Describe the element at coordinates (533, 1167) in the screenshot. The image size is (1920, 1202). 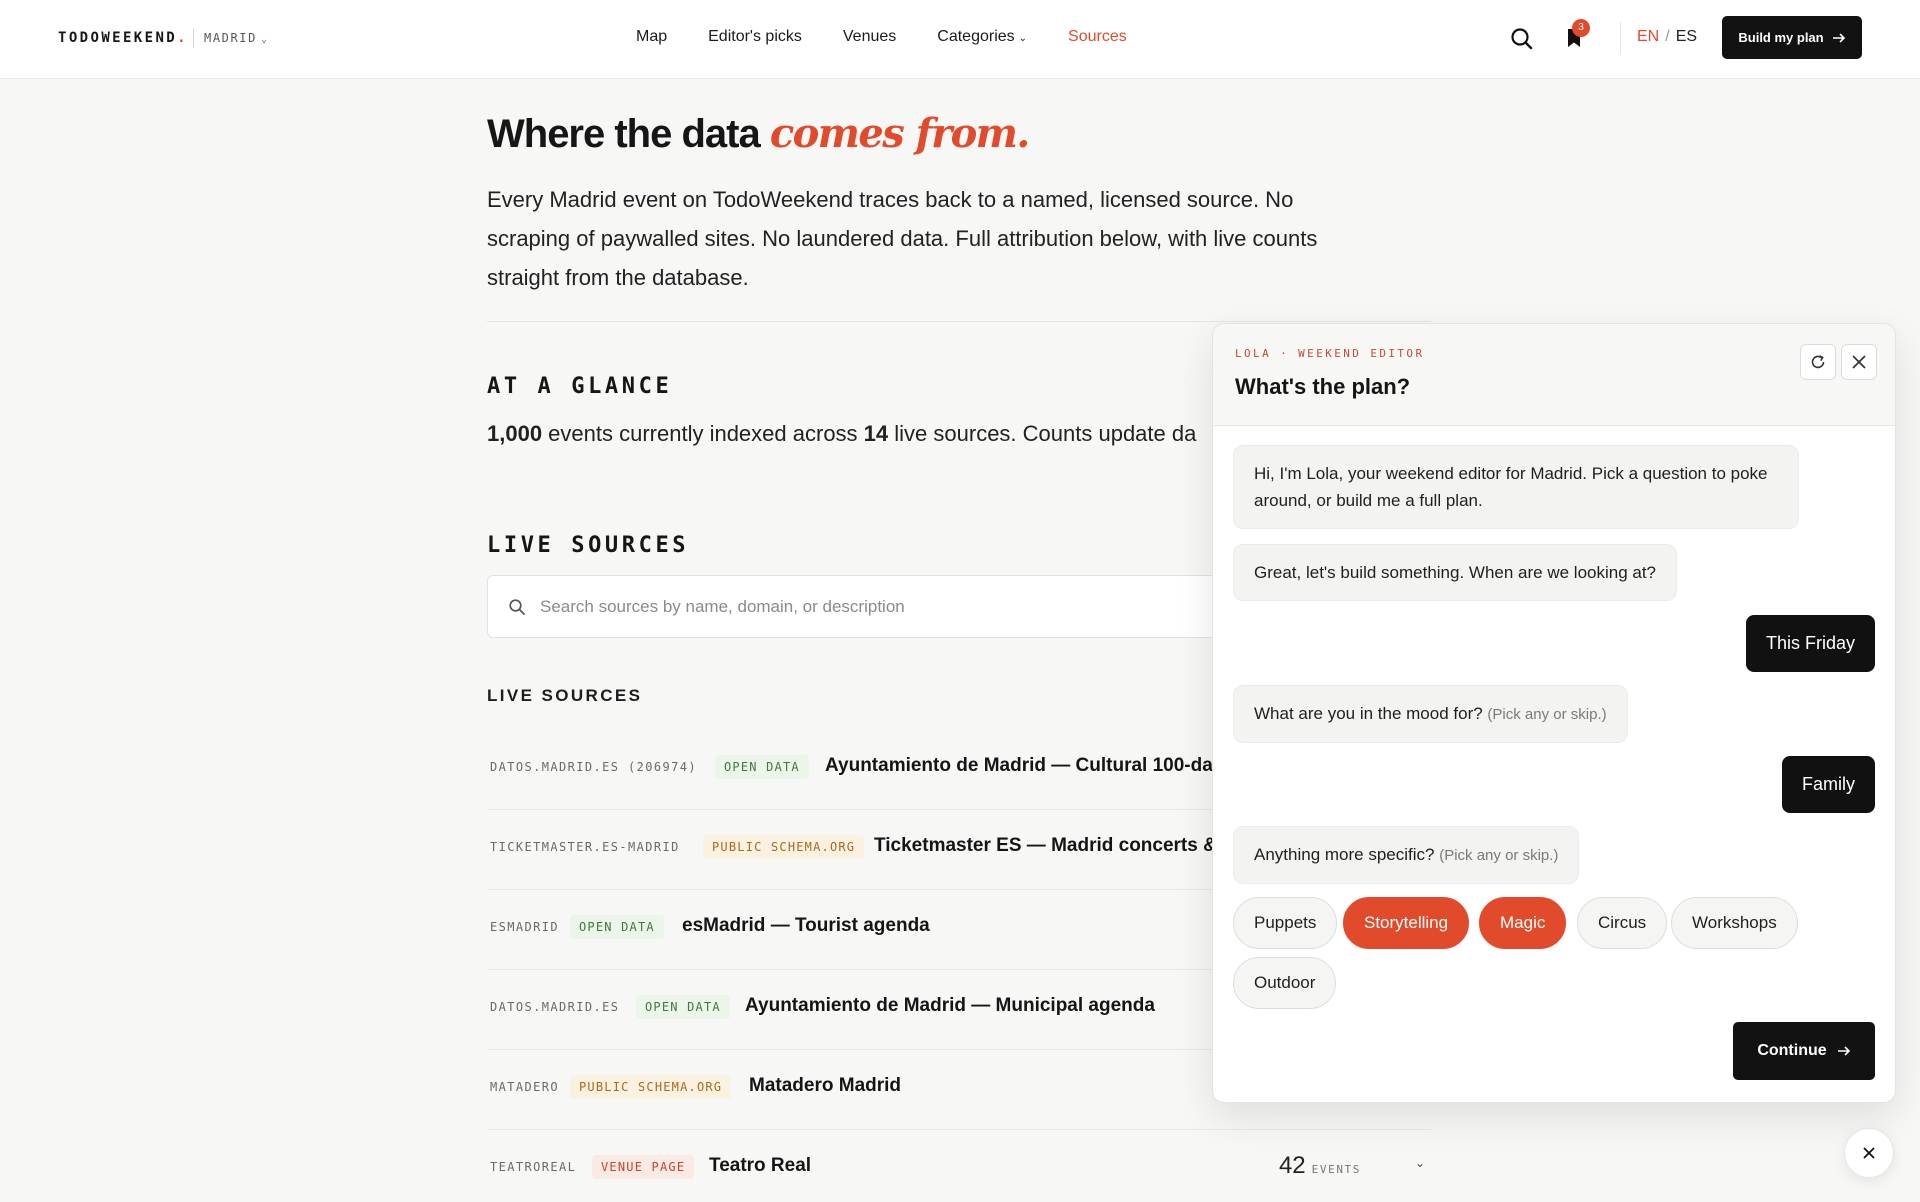
I see `source-code: TEATROREAL` at that location.